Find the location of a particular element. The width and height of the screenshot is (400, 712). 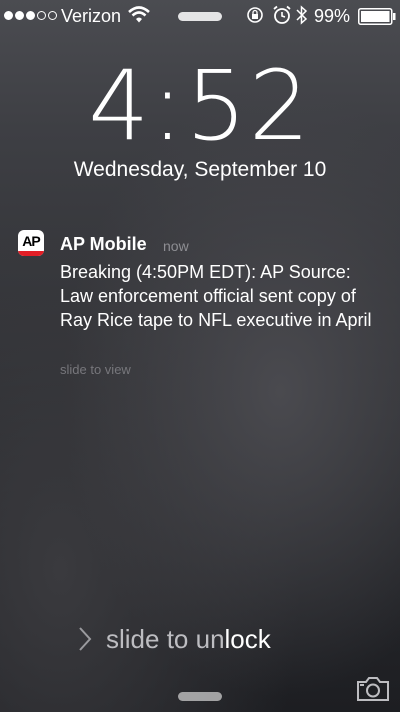

alarm-icon is located at coordinates (282, 14).